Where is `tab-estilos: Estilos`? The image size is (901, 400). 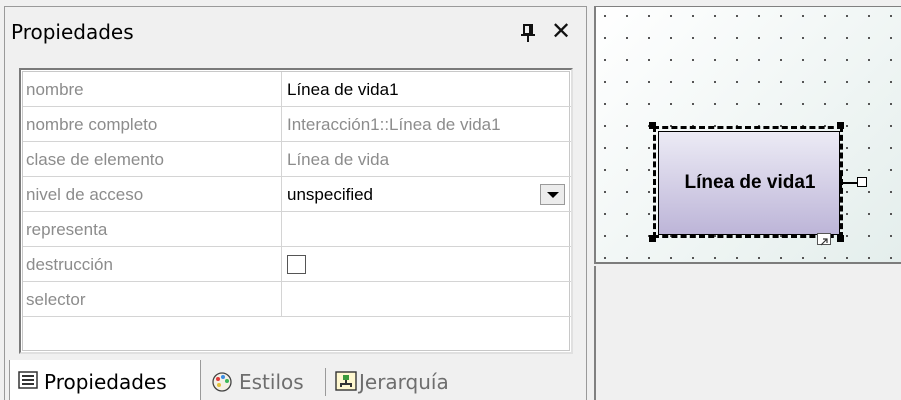
tab-estilos: Estilos is located at coordinates (266, 380).